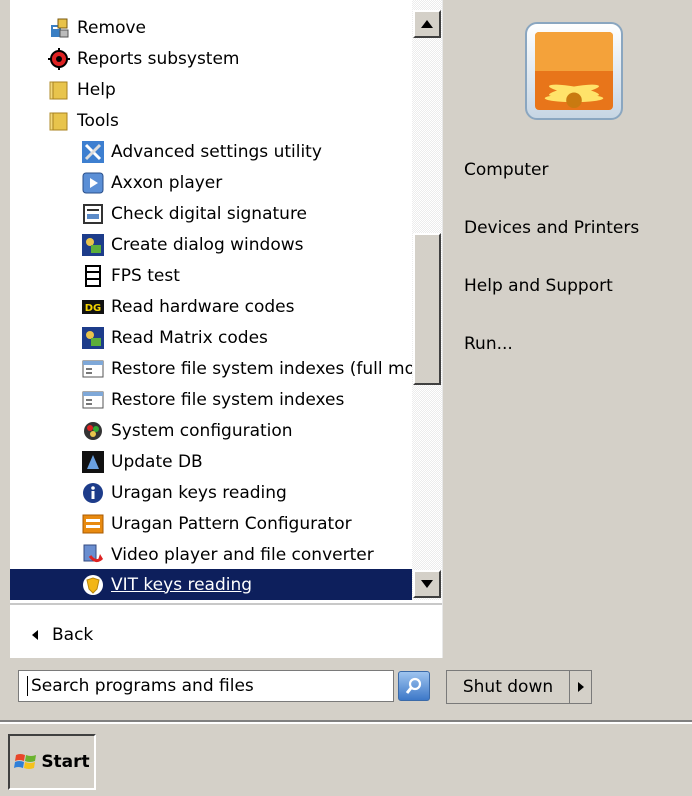 Image resolution: width=692 pixels, height=796 pixels. I want to click on link-help-support: Help and Support, so click(538, 286).